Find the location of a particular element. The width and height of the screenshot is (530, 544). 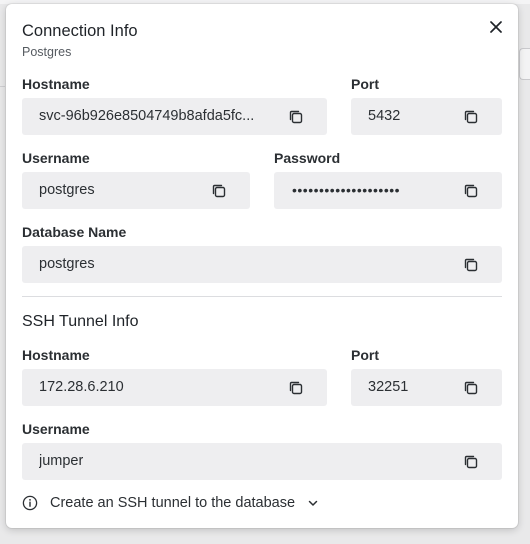

database-field: postgres is located at coordinates (262, 264).